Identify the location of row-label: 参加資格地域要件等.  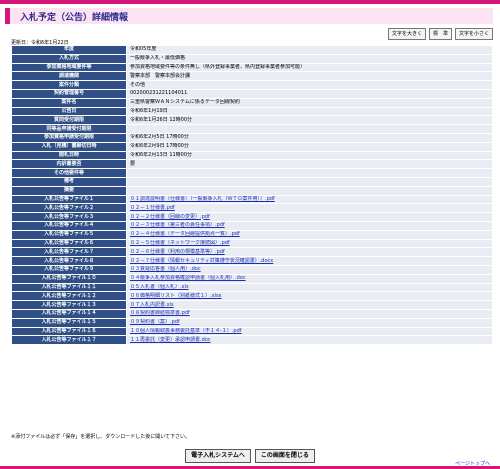
(69, 67).